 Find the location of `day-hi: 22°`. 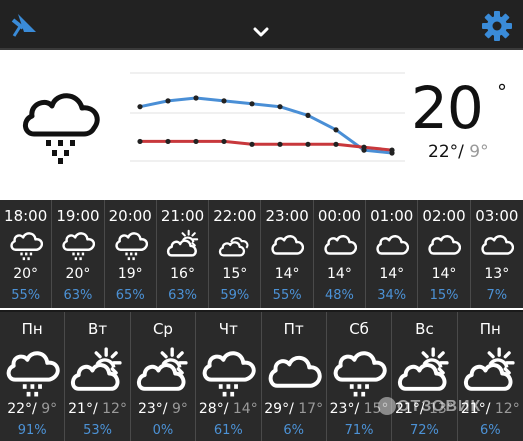

day-hi: 22° is located at coordinates (20, 409).